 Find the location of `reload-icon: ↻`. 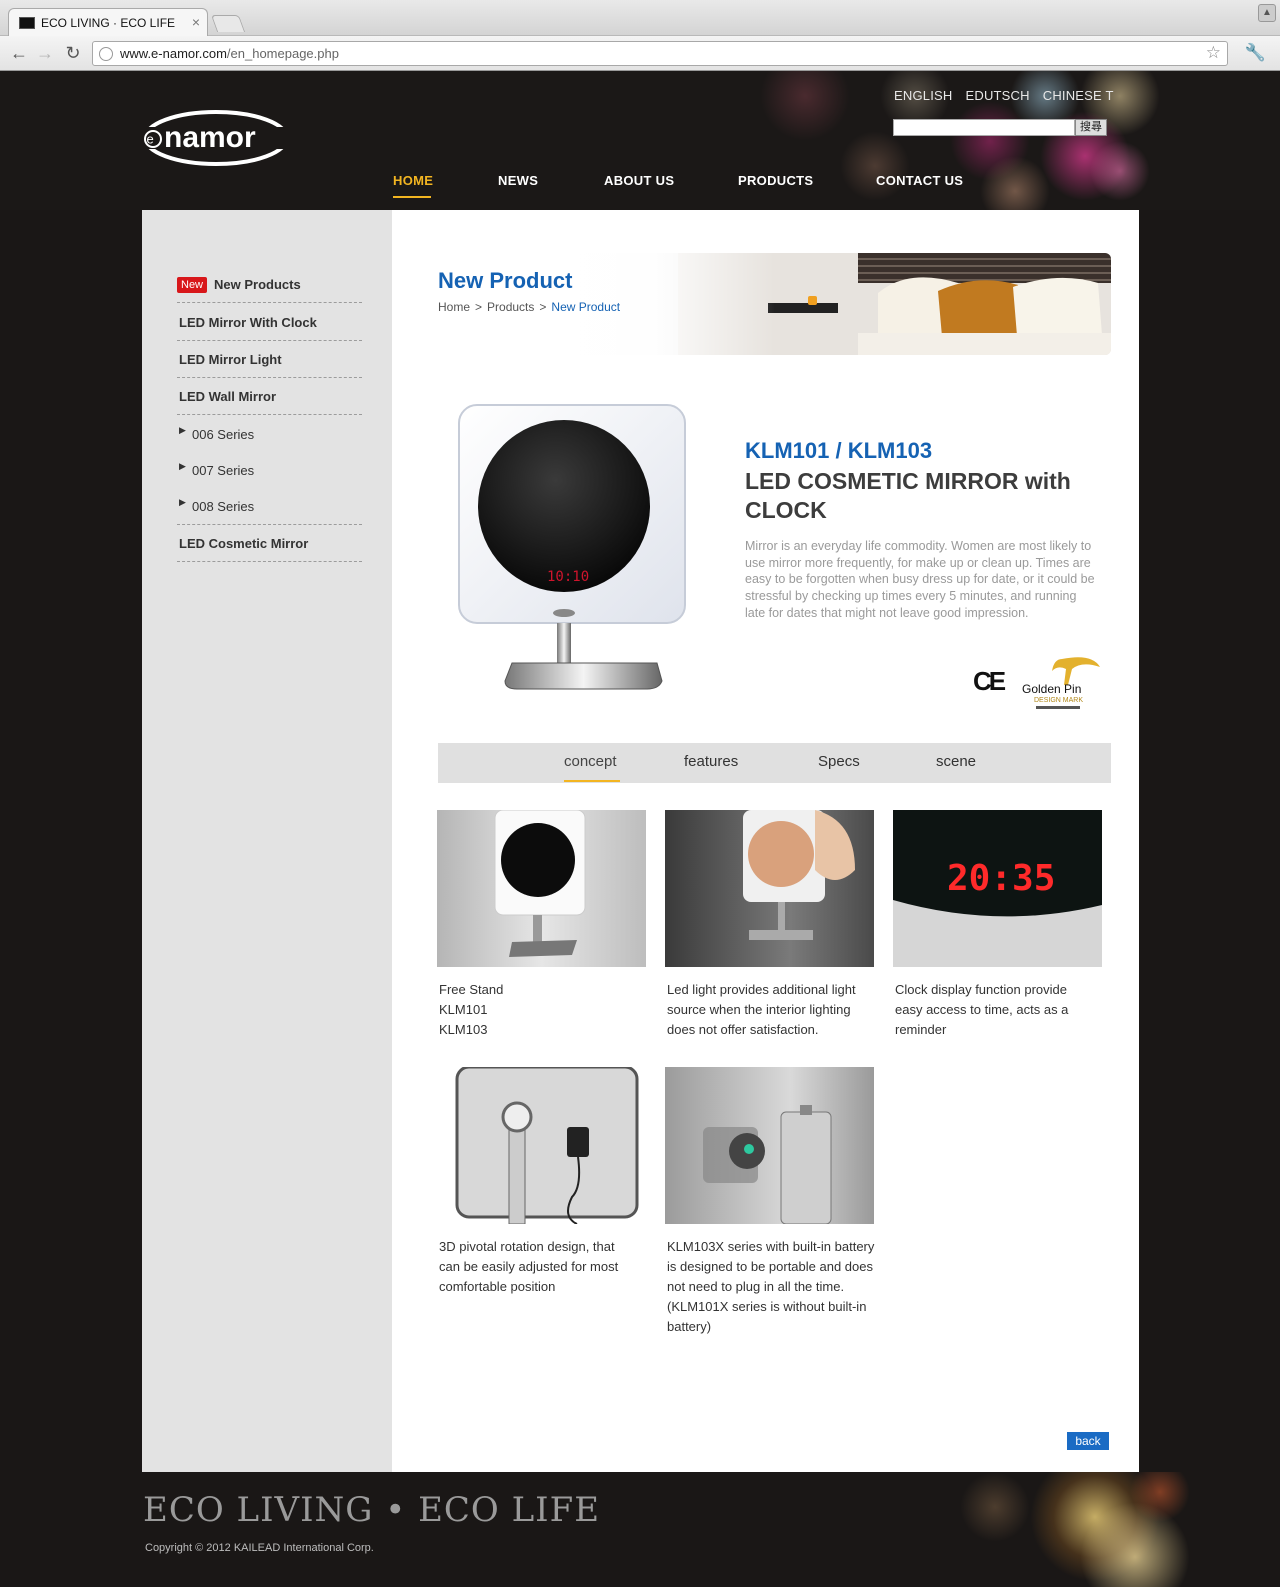

reload-icon: ↻ is located at coordinates (73, 53).